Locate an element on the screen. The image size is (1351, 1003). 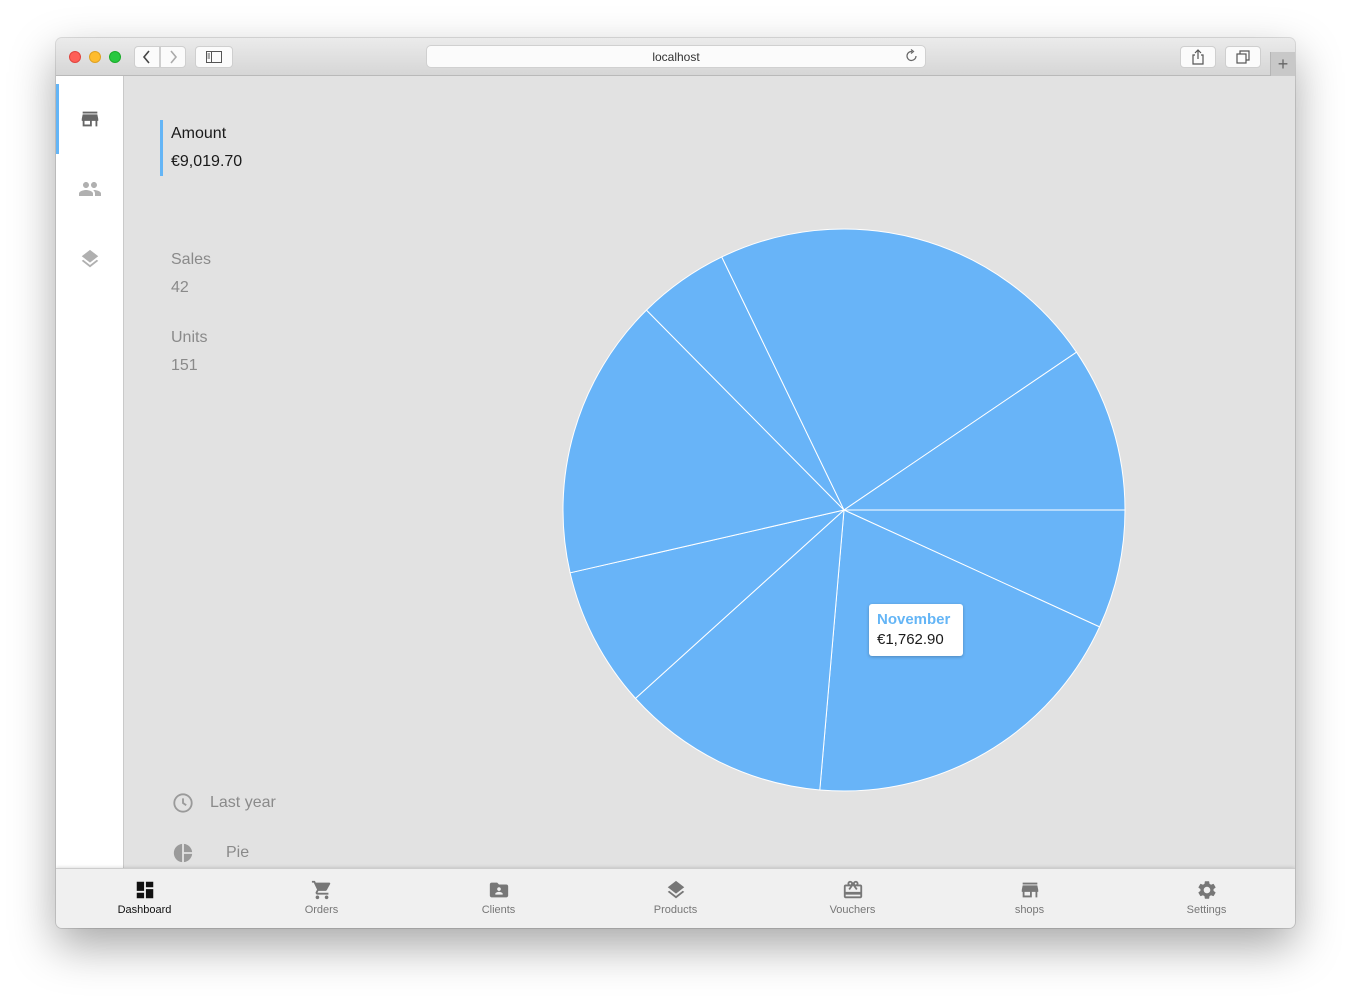
sidebar-item-products is located at coordinates (89, 259).